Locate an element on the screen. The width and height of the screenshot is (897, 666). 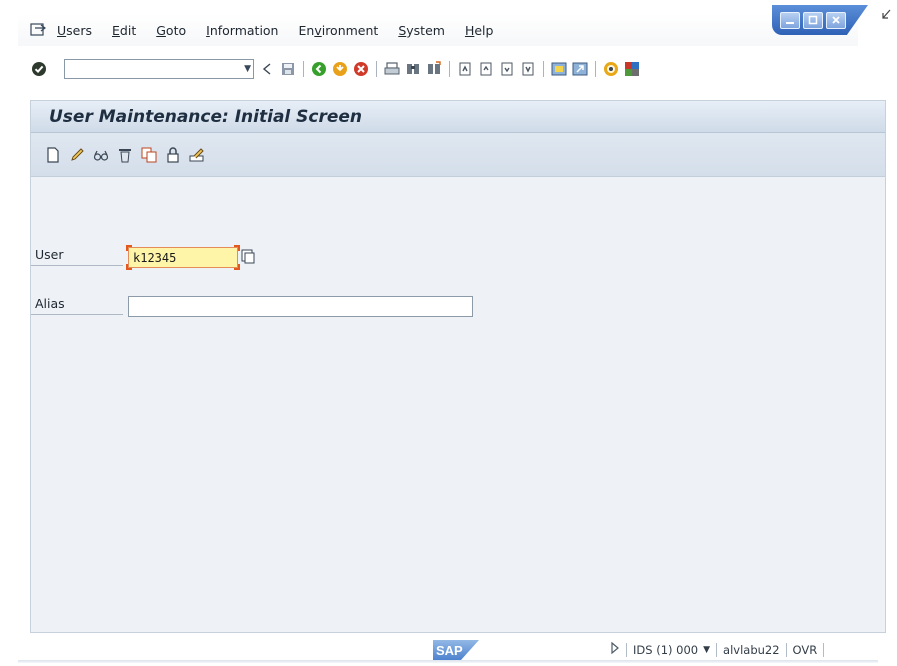
first-page-icon is located at coordinates (465, 69).